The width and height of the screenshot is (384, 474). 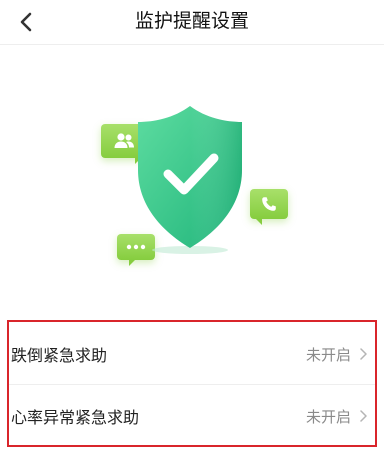 I want to click on heart-rate-emergency-status: 未开启, so click(x=328, y=416).